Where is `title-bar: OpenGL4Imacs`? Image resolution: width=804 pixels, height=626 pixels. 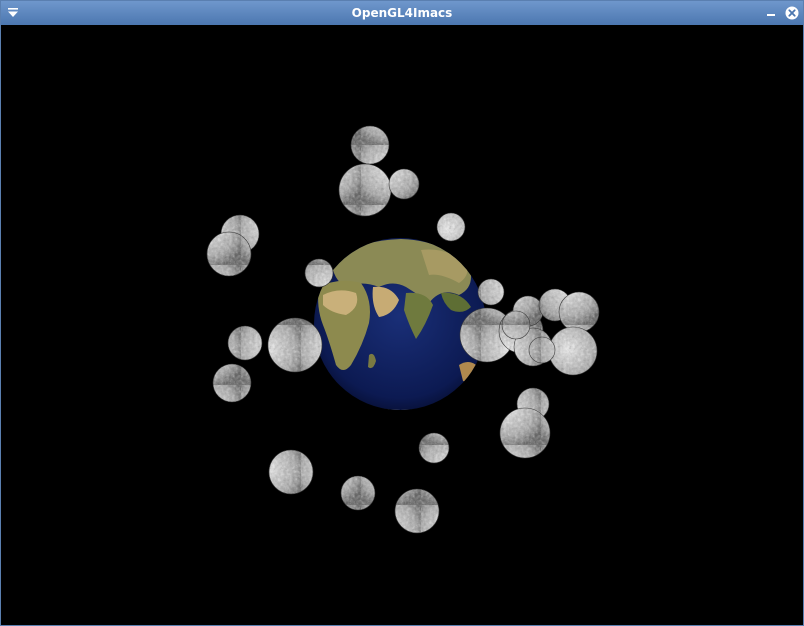 title-bar: OpenGL4Imacs is located at coordinates (402, 13).